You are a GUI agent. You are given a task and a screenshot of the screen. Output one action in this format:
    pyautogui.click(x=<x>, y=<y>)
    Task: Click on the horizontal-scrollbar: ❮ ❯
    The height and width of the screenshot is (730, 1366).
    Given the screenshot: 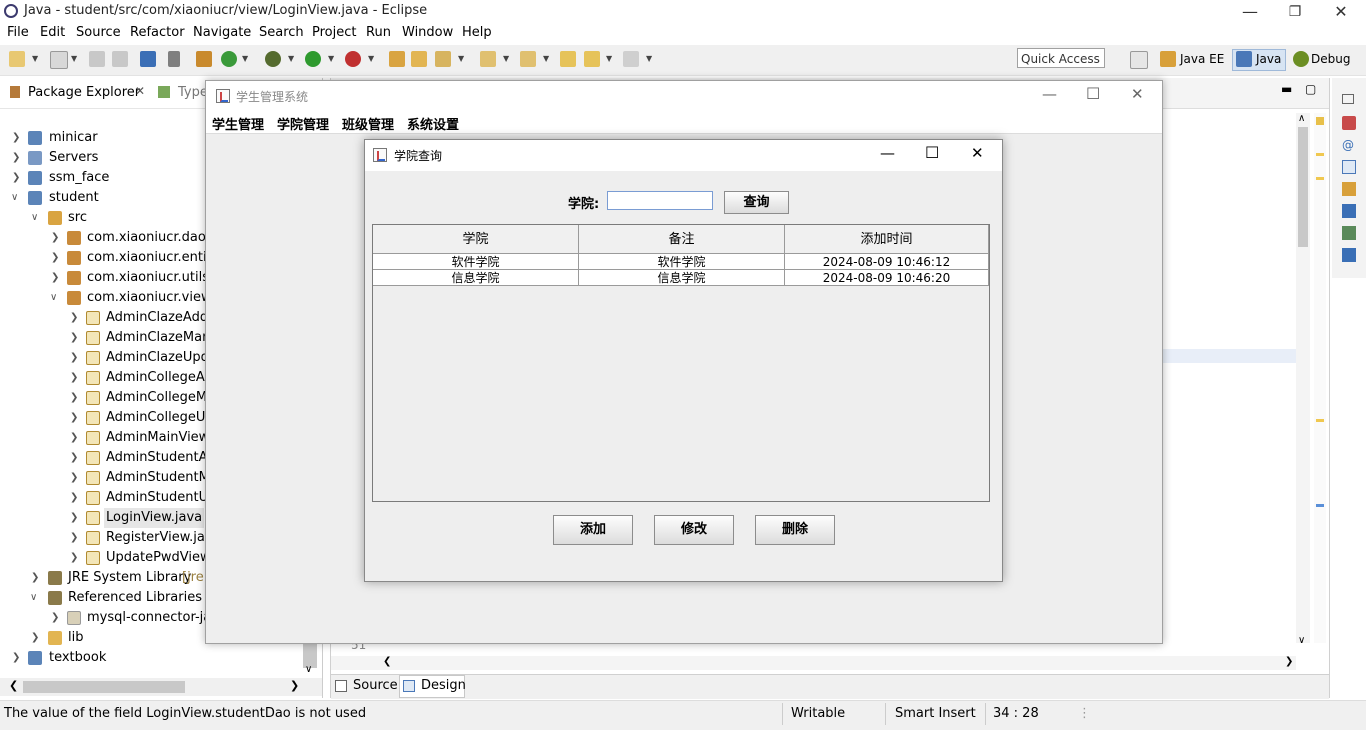 What is the action you would take?
    pyautogui.click(x=161, y=687)
    